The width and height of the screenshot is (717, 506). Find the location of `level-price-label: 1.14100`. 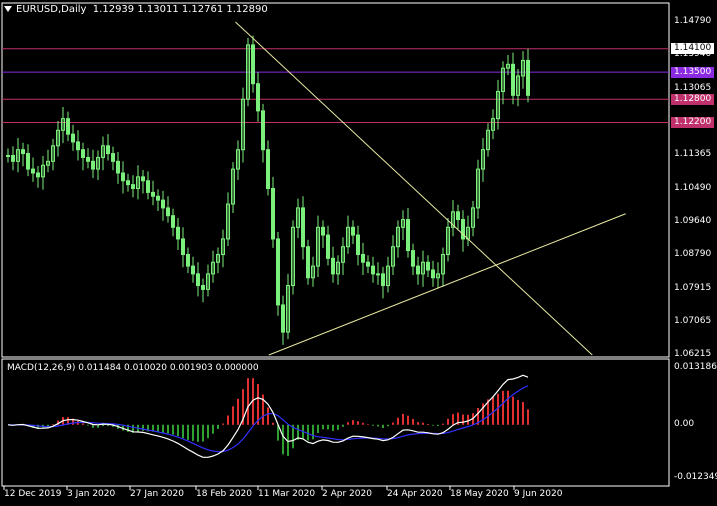

level-price-label: 1.14100 is located at coordinates (692, 49).